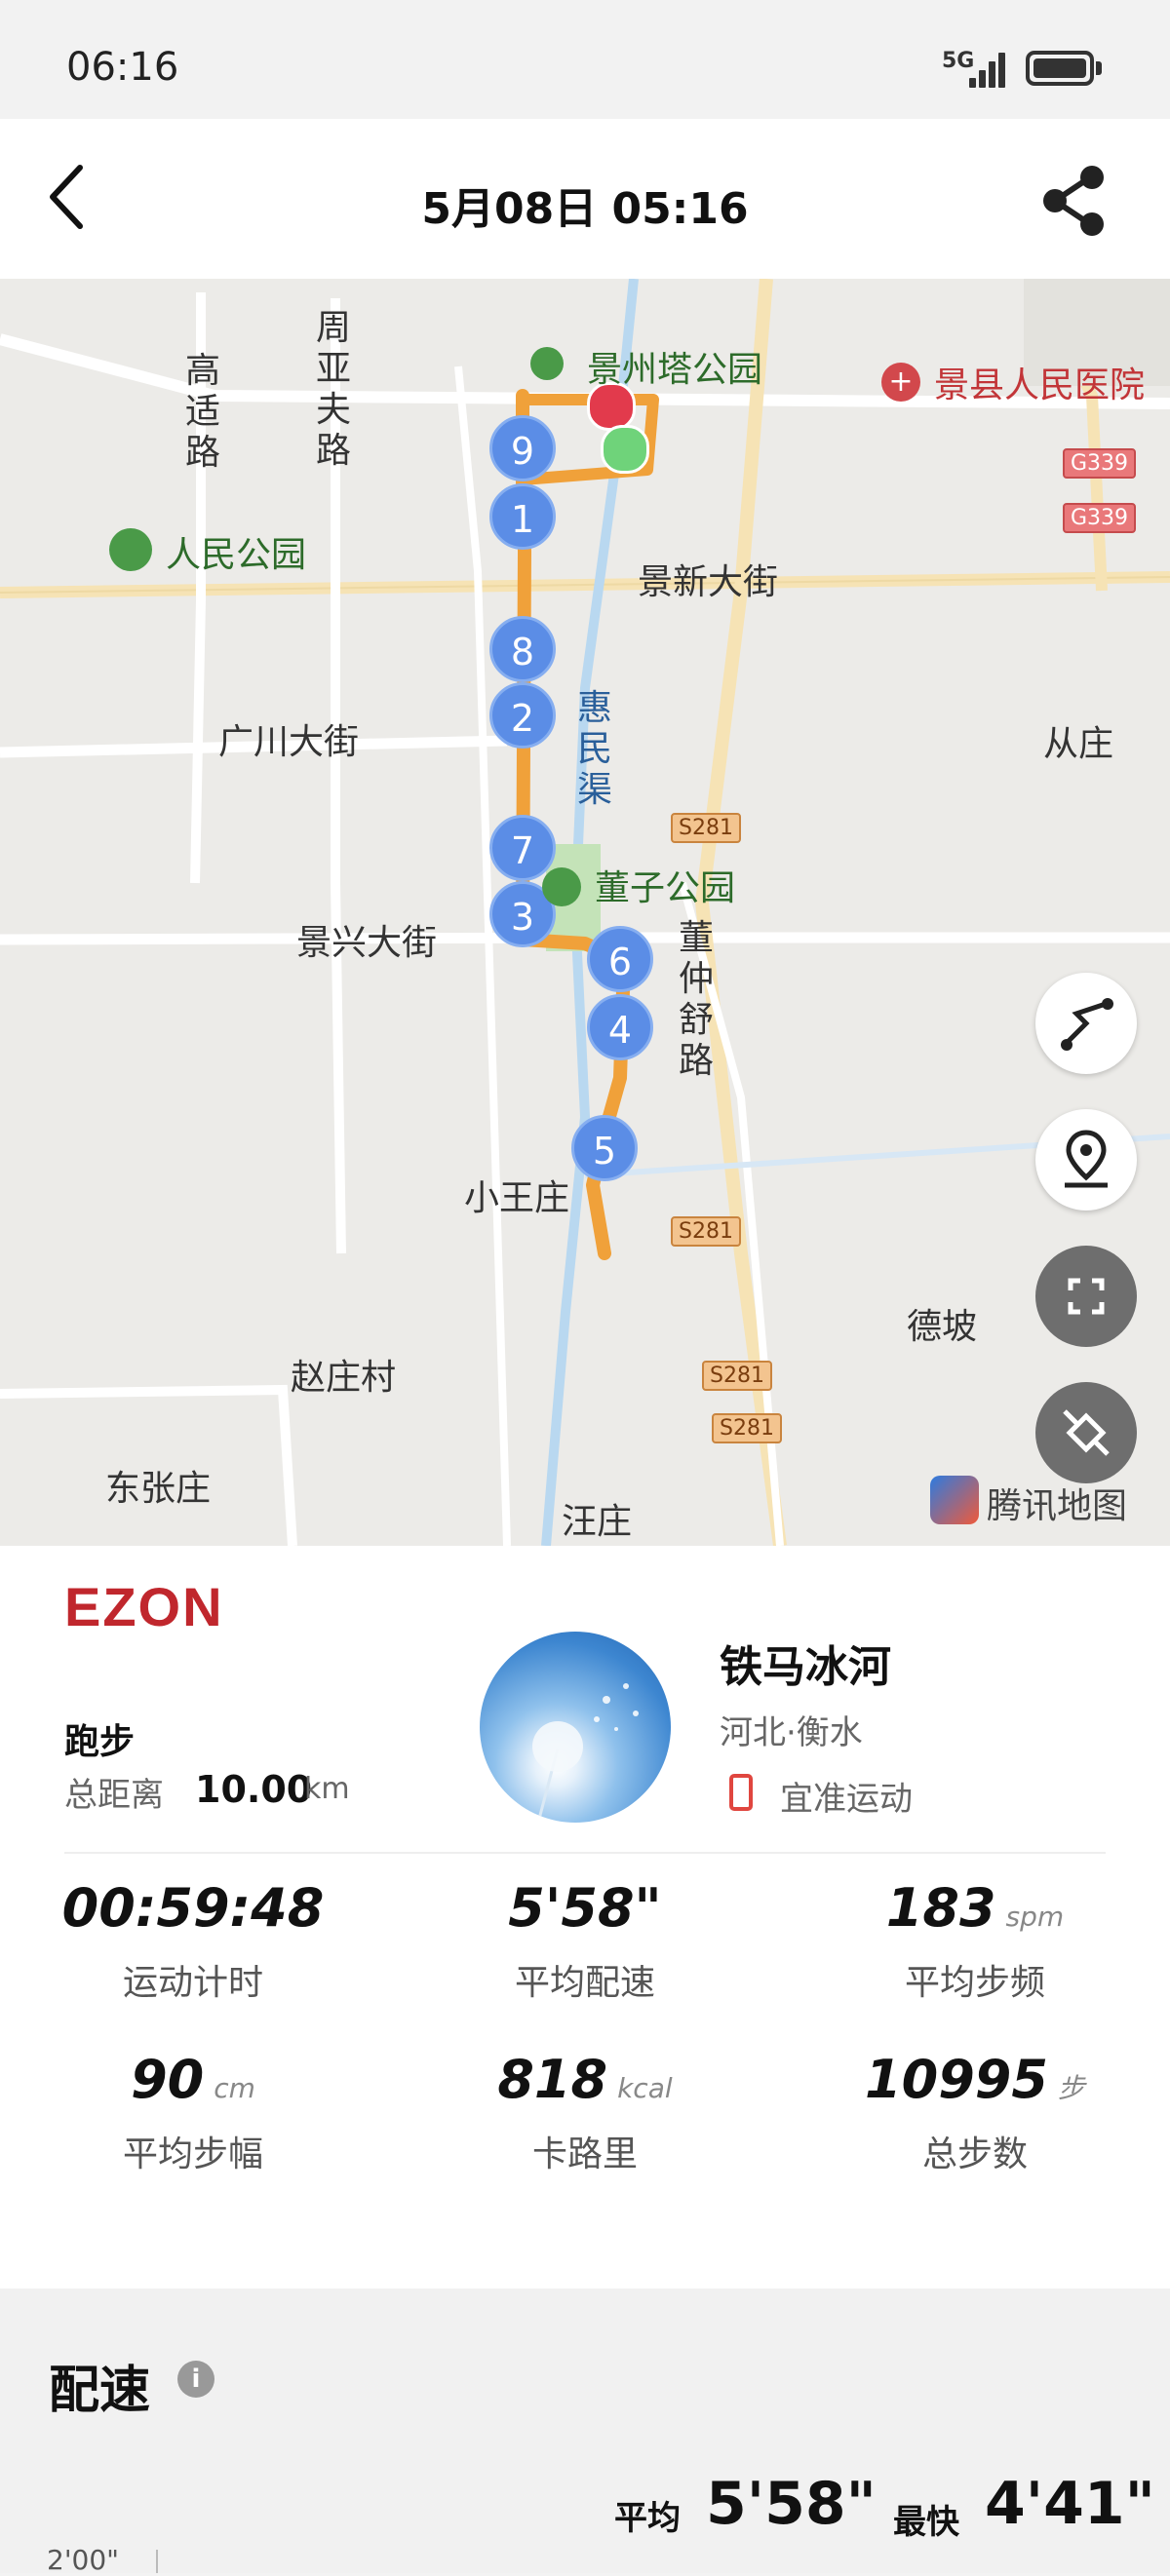  I want to click on km-marker-1: 1, so click(522, 516).